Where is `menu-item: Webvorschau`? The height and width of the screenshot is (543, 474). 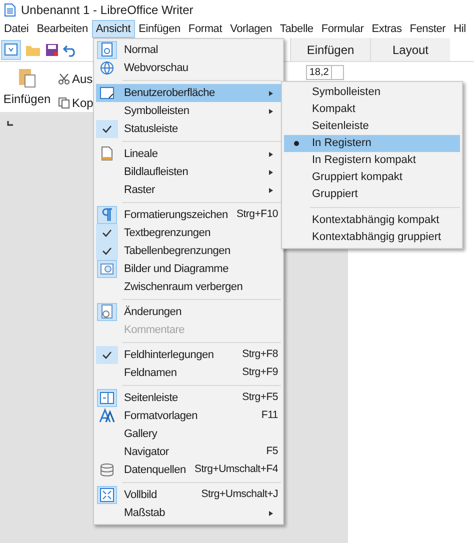 menu-item: Webvorschau is located at coordinates (188, 68).